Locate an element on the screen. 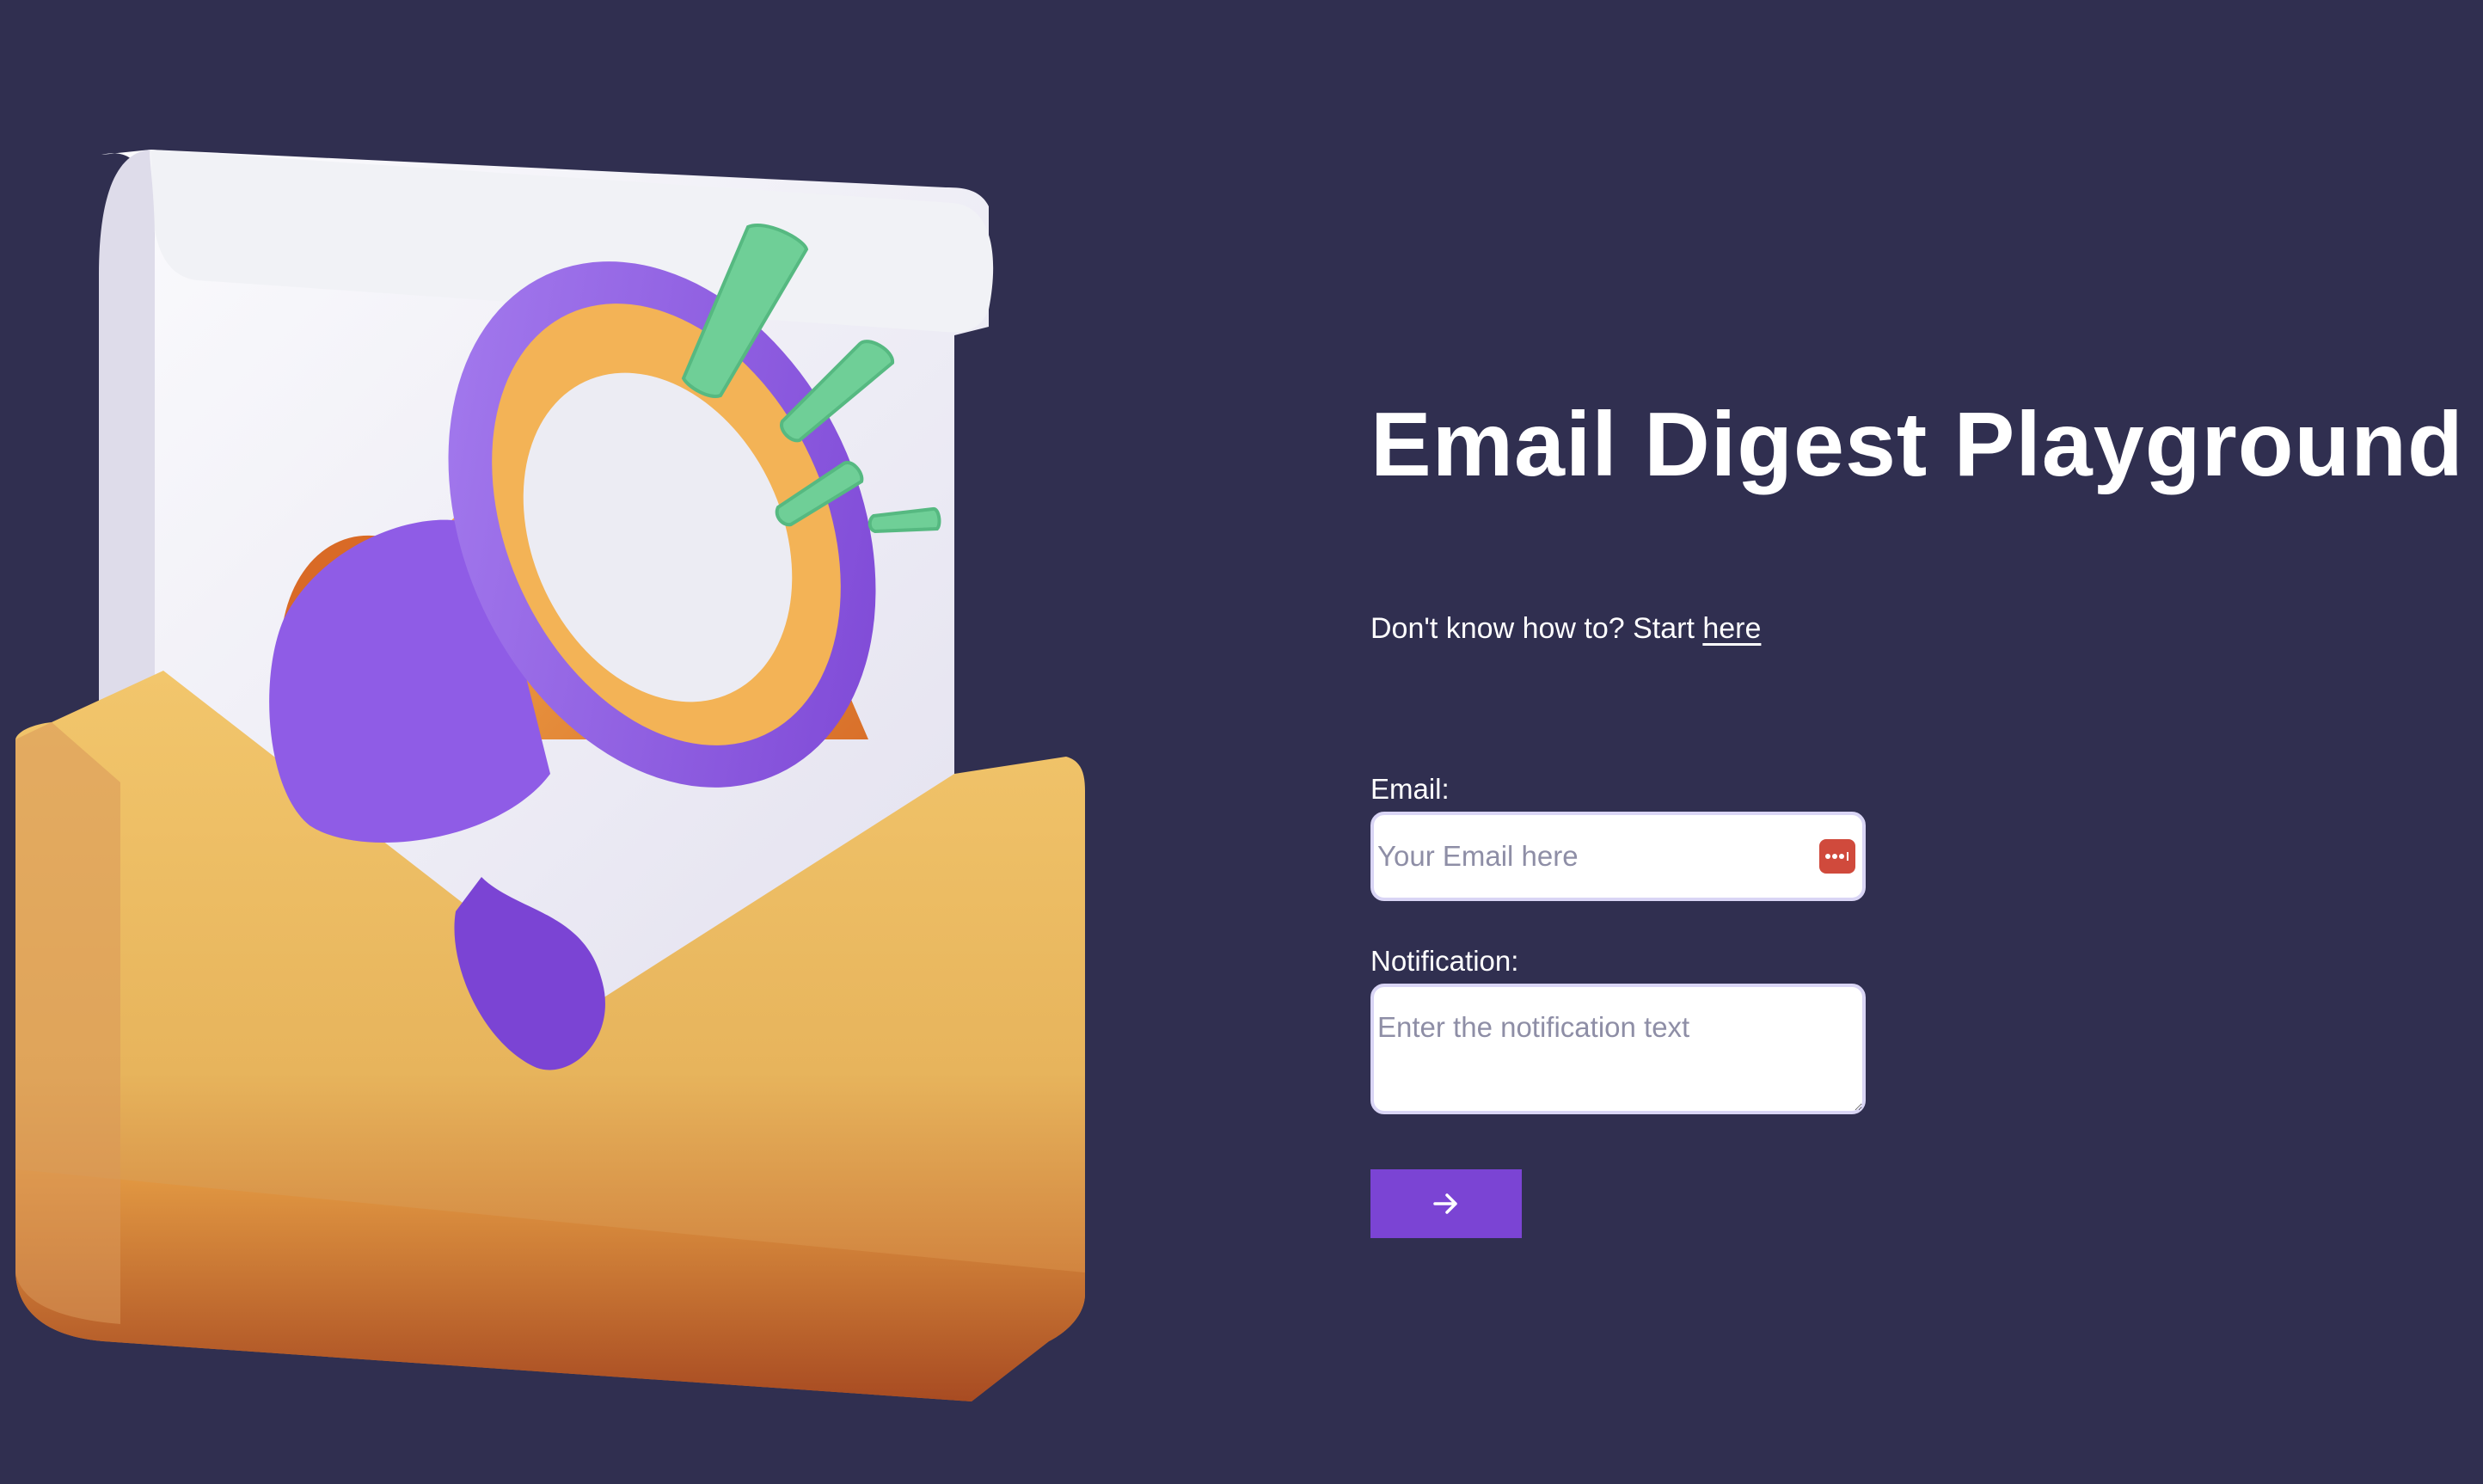 Image resolution: width=2483 pixels, height=1484 pixels. submit-button is located at coordinates (1446, 1203).